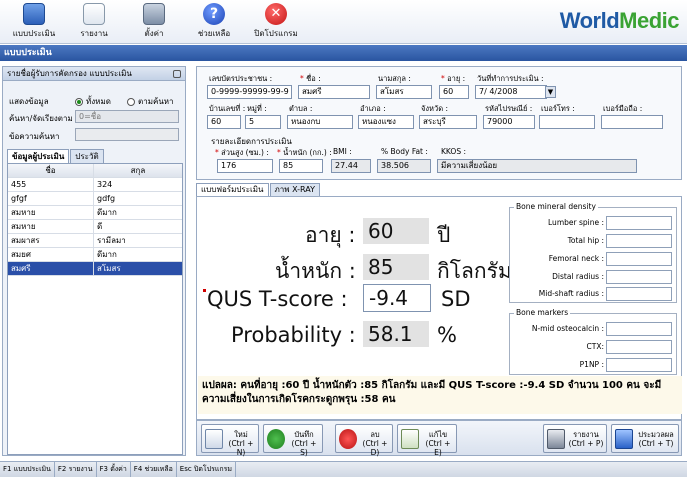 This screenshot has height=477, width=687. What do you see at coordinates (245, 152) in the screenshot?
I see `height-label-text: ส่วนสูง (ซม.) :` at bounding box center [245, 152].